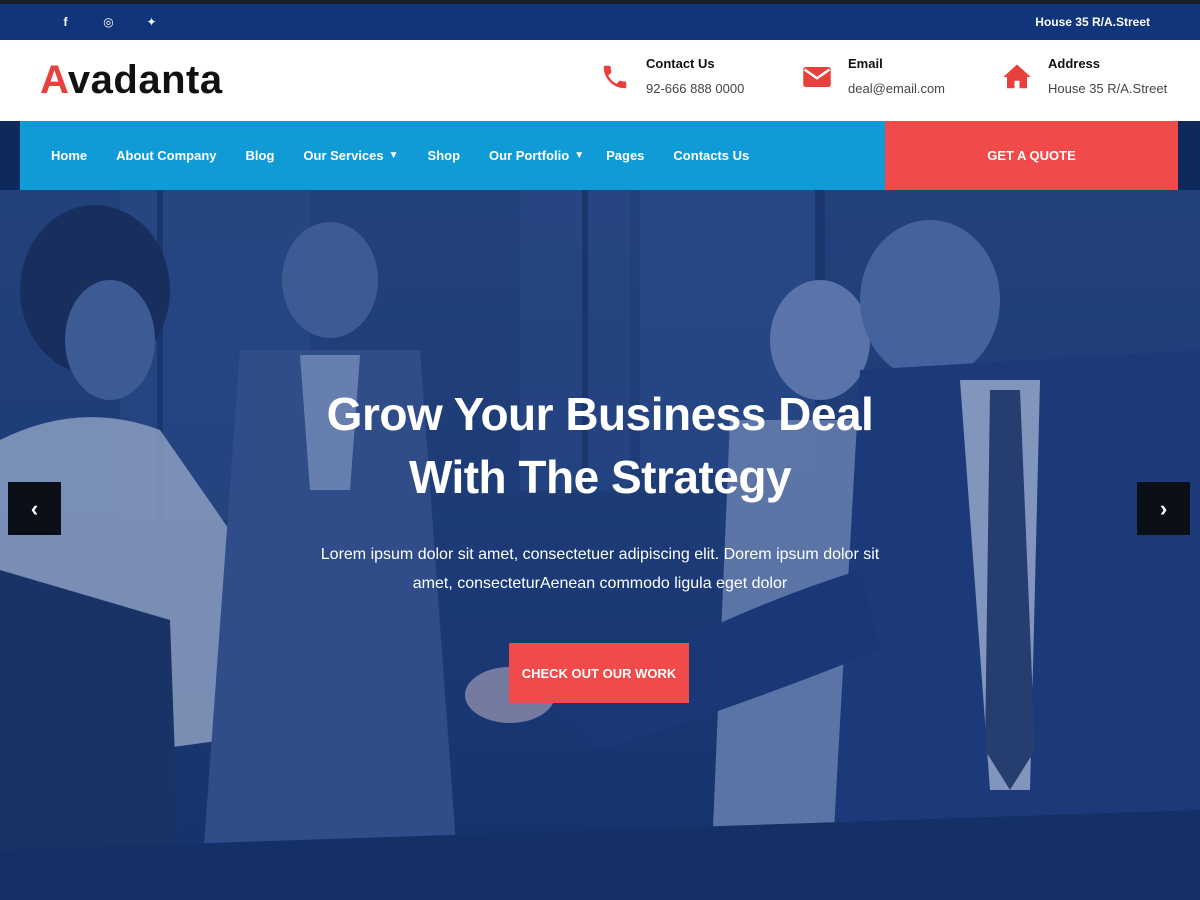  I want to click on chevron-right-icon: ›, so click(1163, 508).